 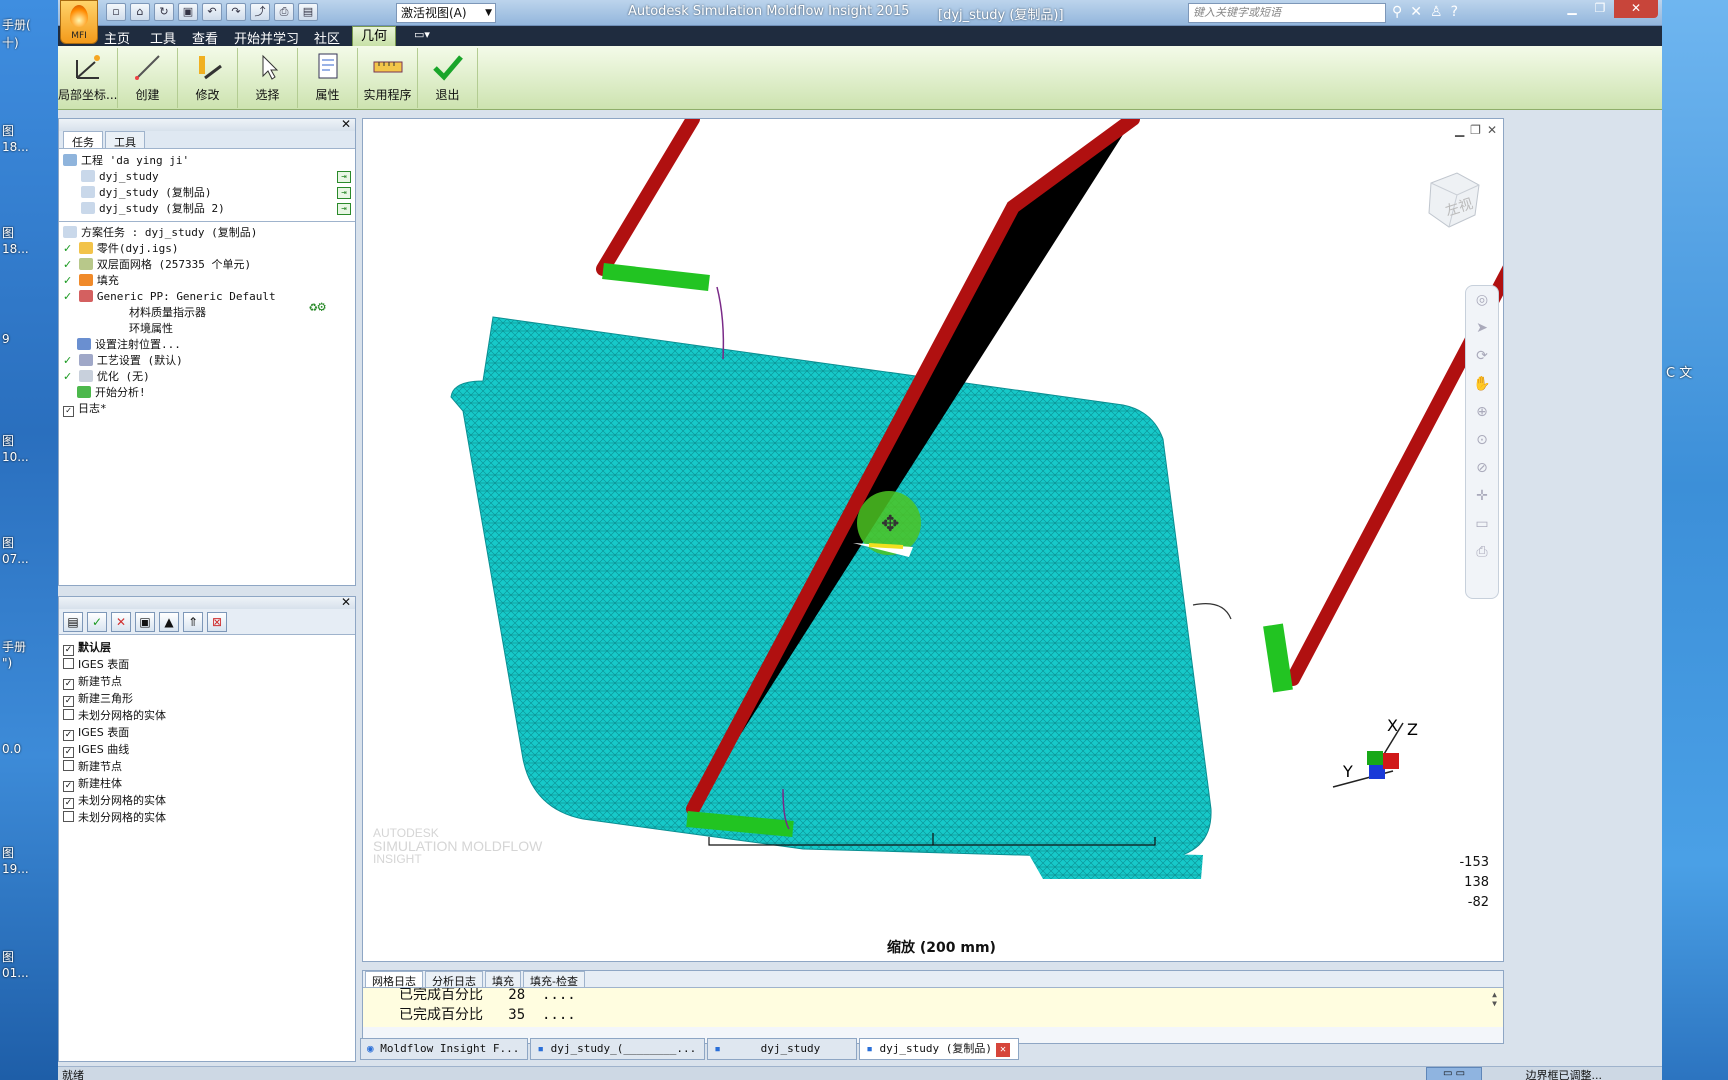 I want to click on study-item: dyj_study, so click(x=120, y=177).